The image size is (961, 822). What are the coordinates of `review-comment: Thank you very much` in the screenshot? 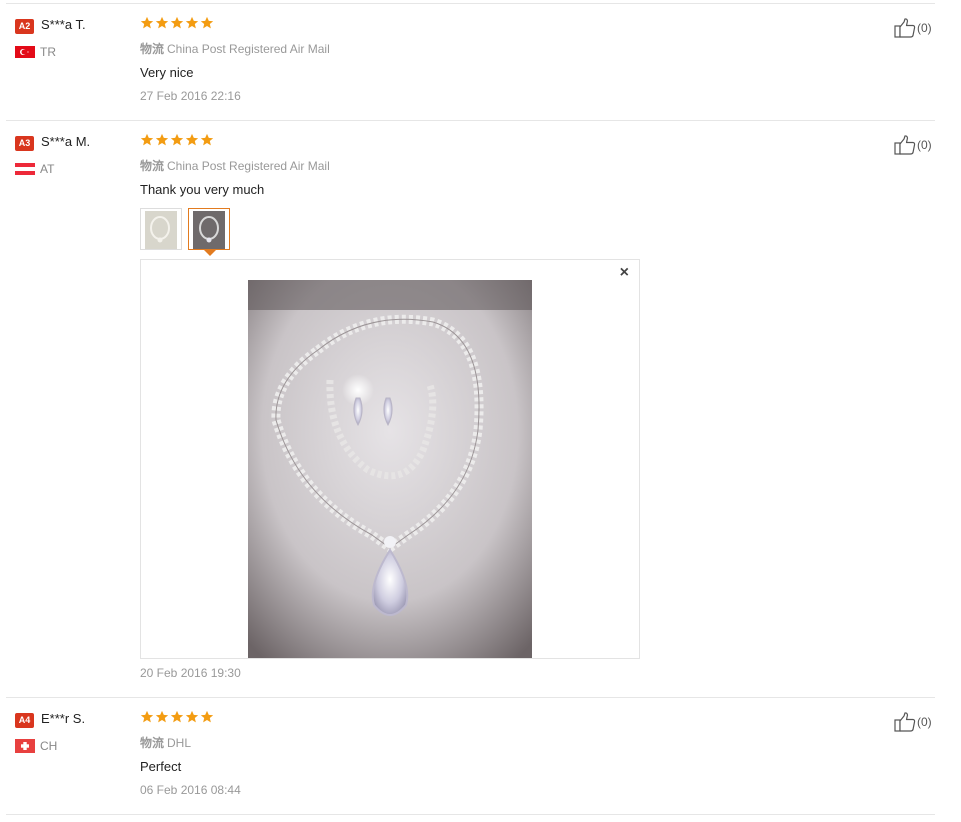 It's located at (202, 189).